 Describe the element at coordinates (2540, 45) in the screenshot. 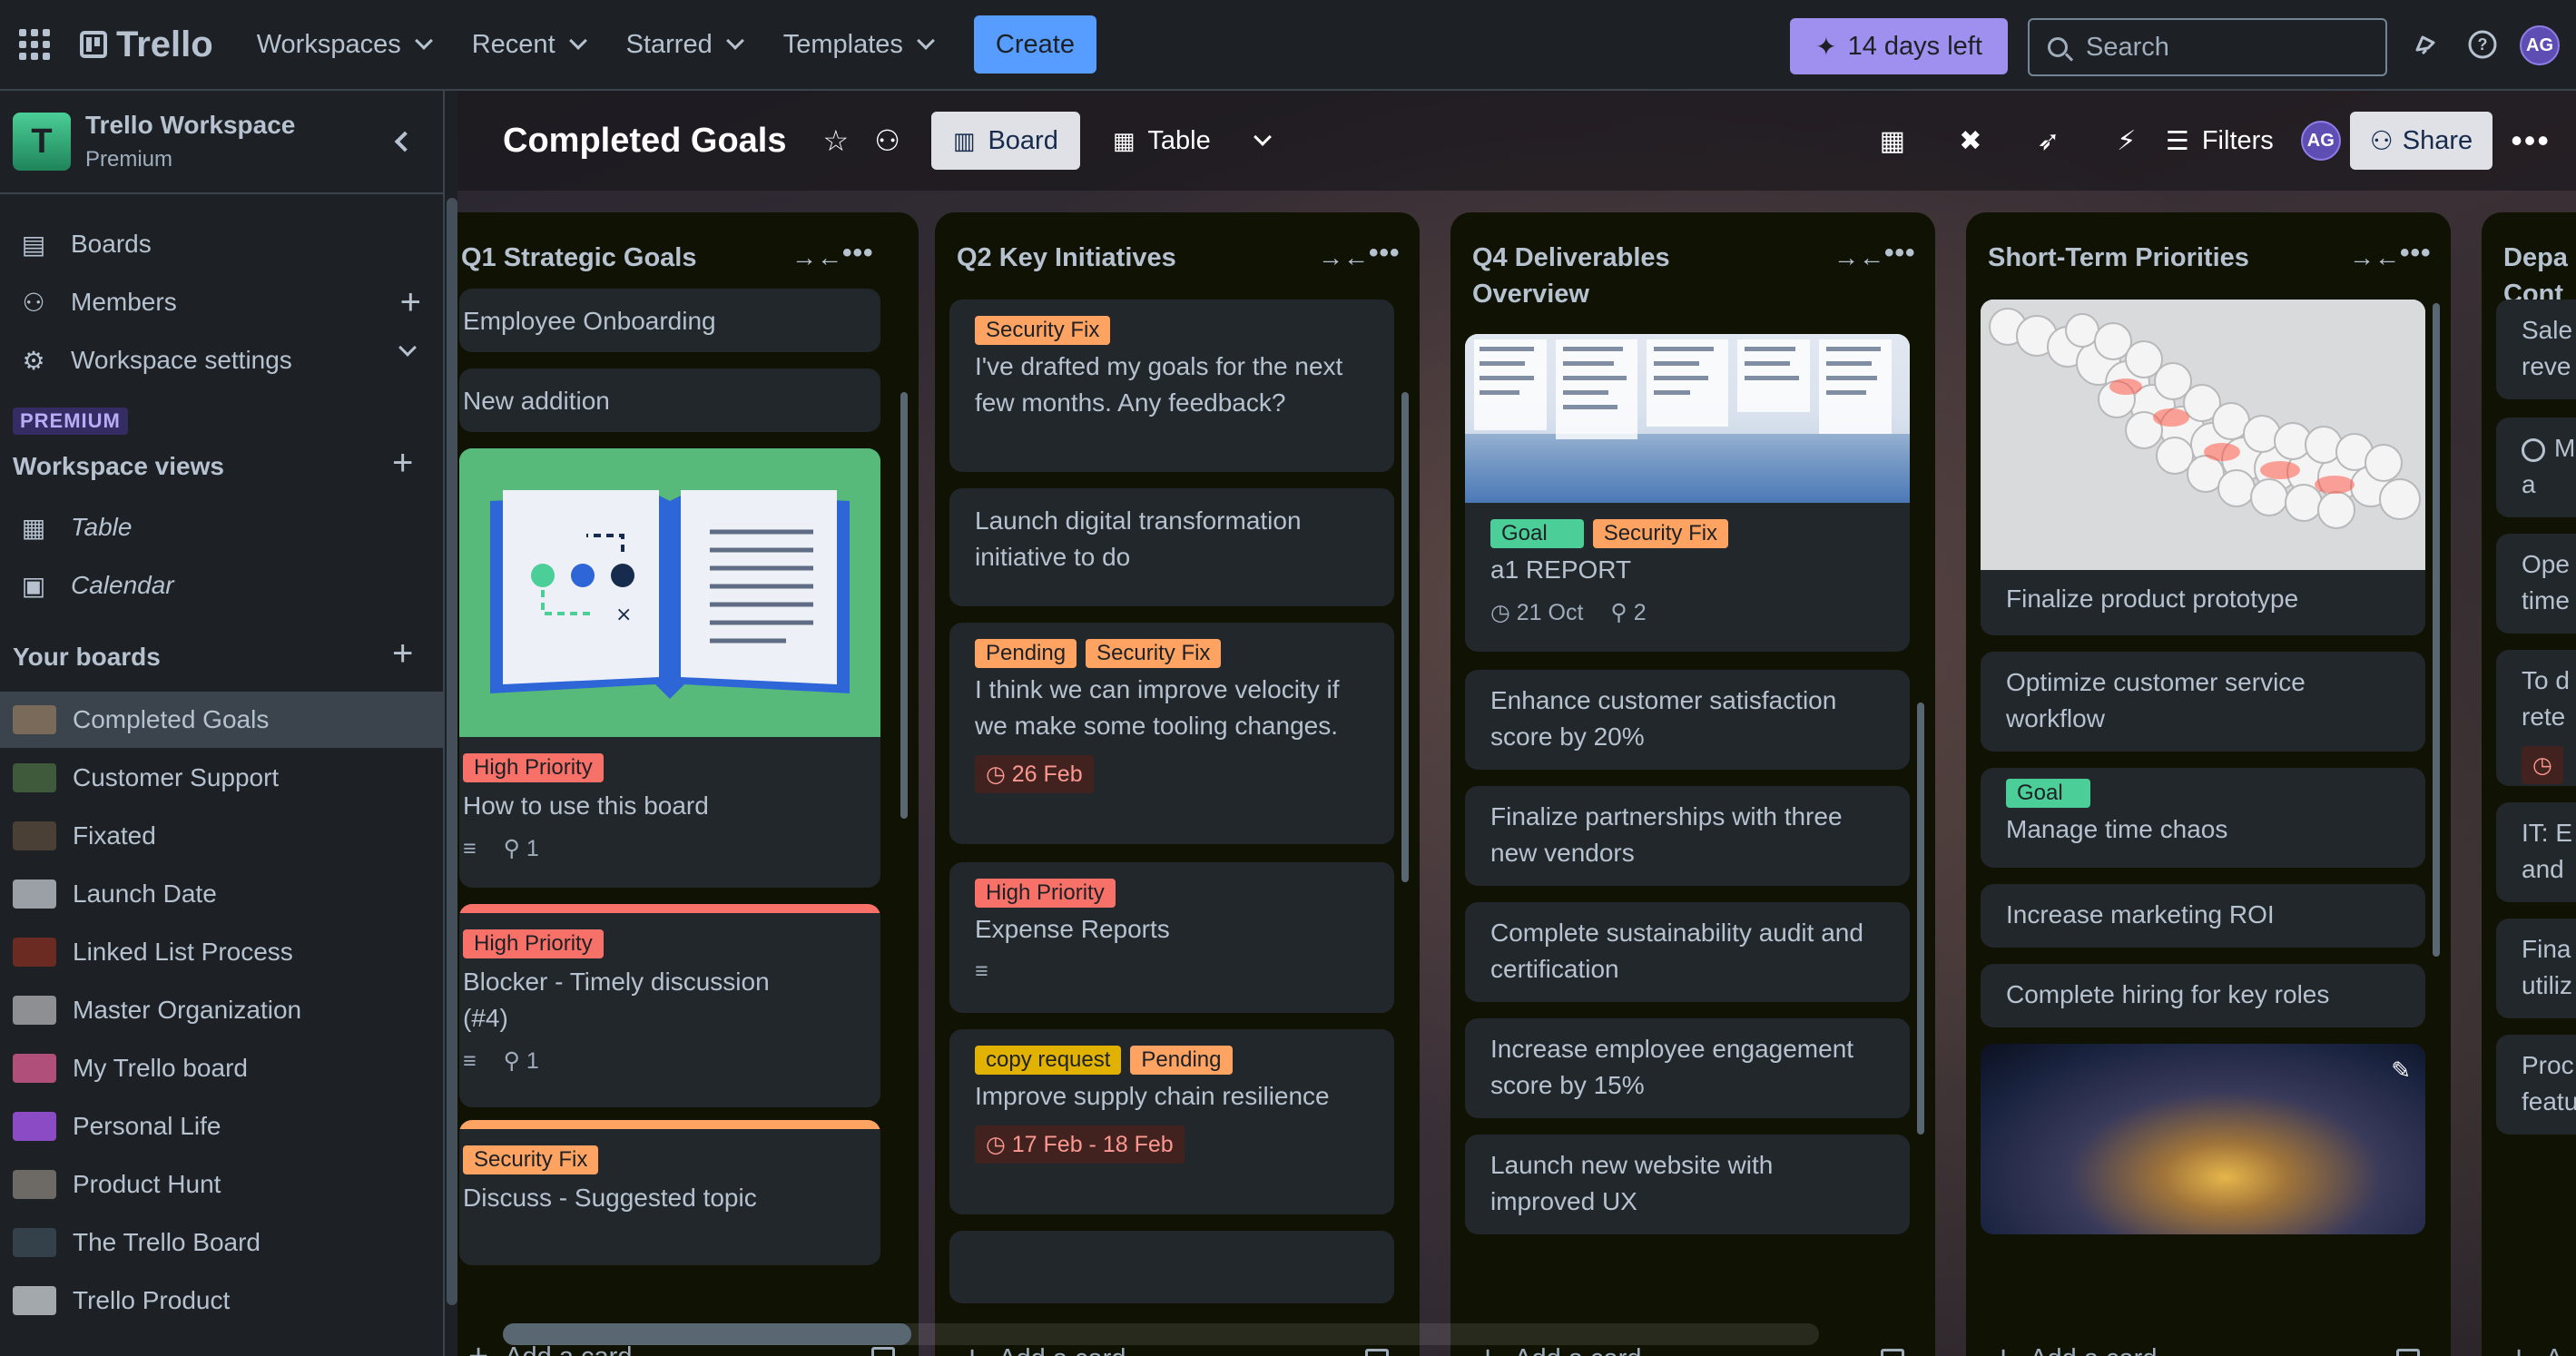

I see `user-avatar: AG` at that location.